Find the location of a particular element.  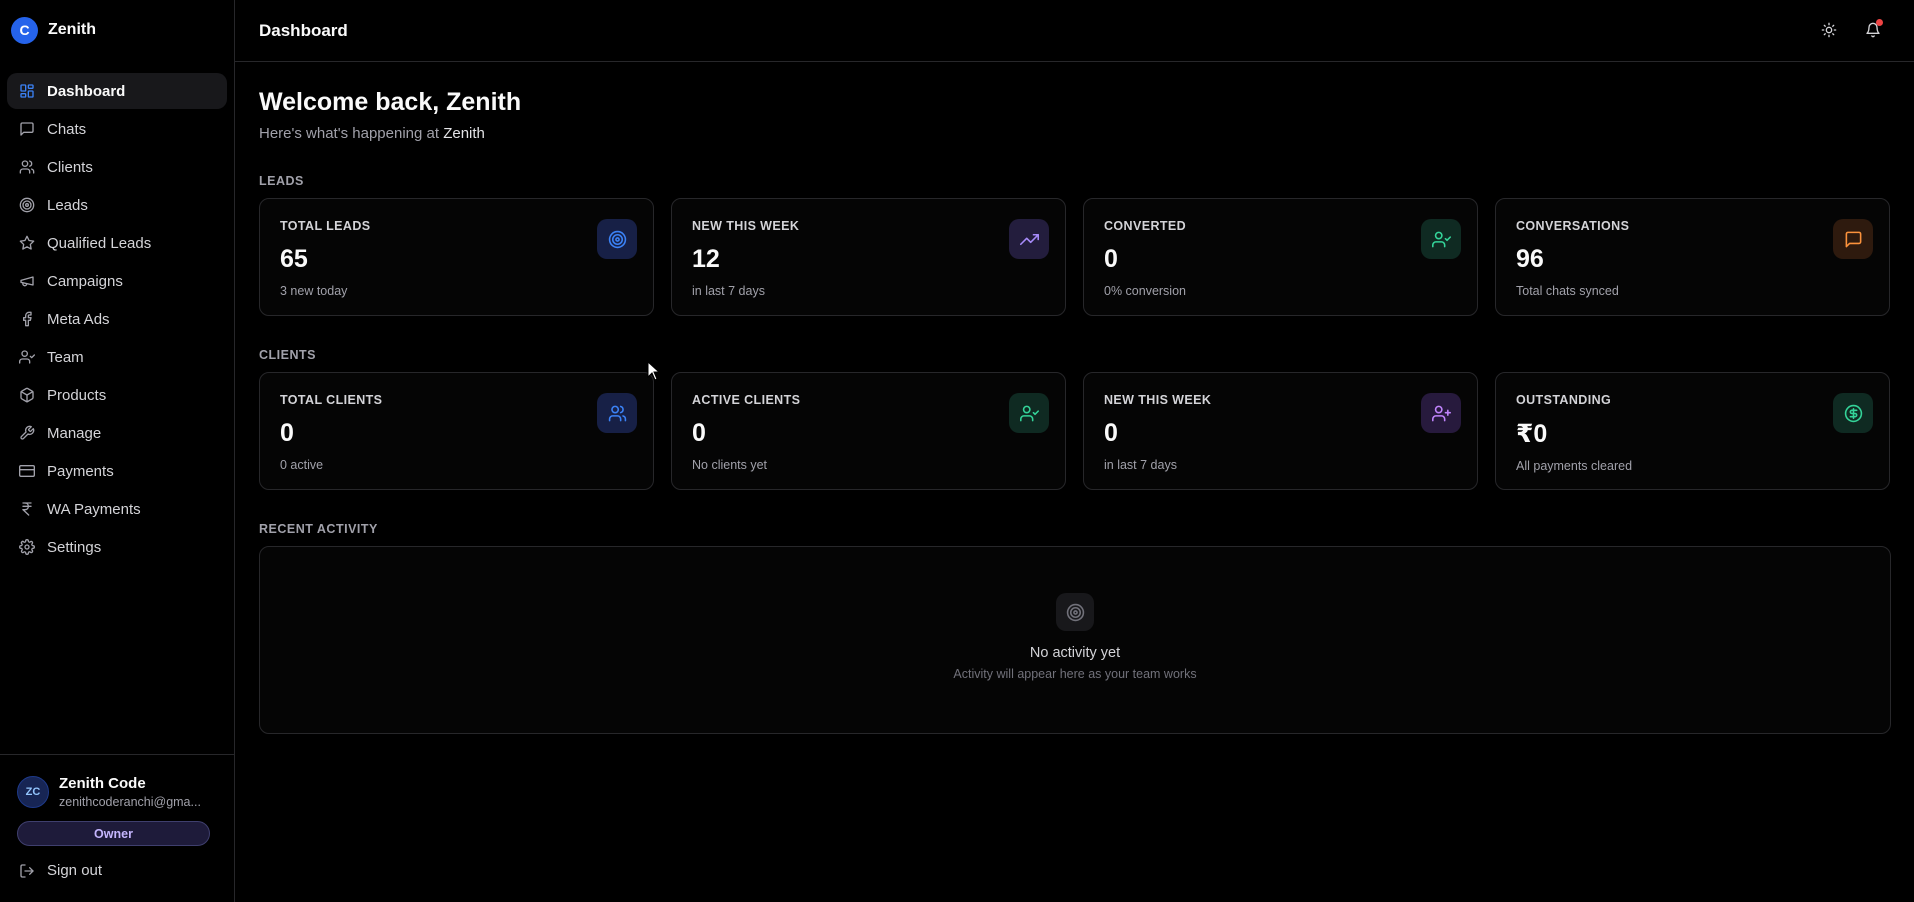

sidebar-item-qualified-leads: Qualified Leads is located at coordinates (117, 243).